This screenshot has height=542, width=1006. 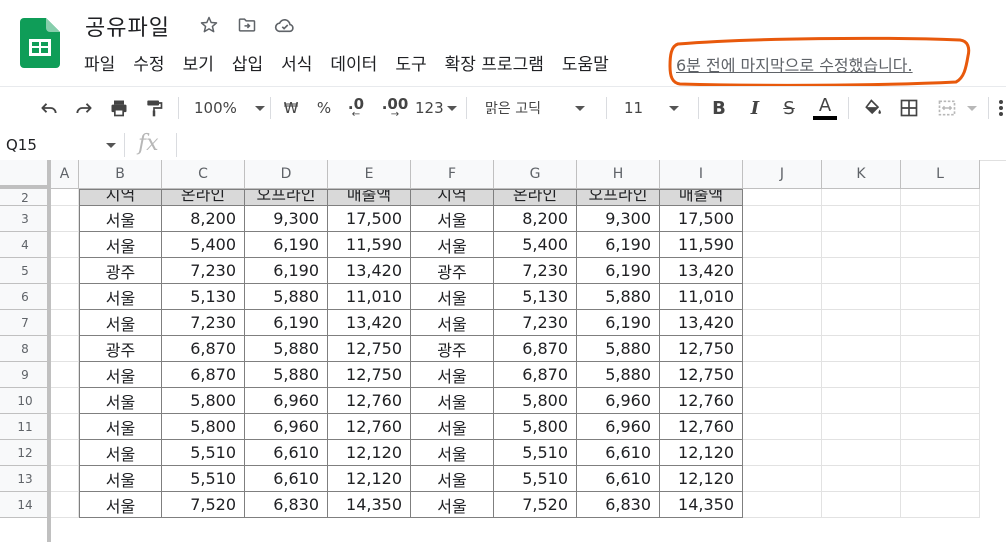 What do you see at coordinates (369, 197) in the screenshot?
I see `table-header-cell: 매출액` at bounding box center [369, 197].